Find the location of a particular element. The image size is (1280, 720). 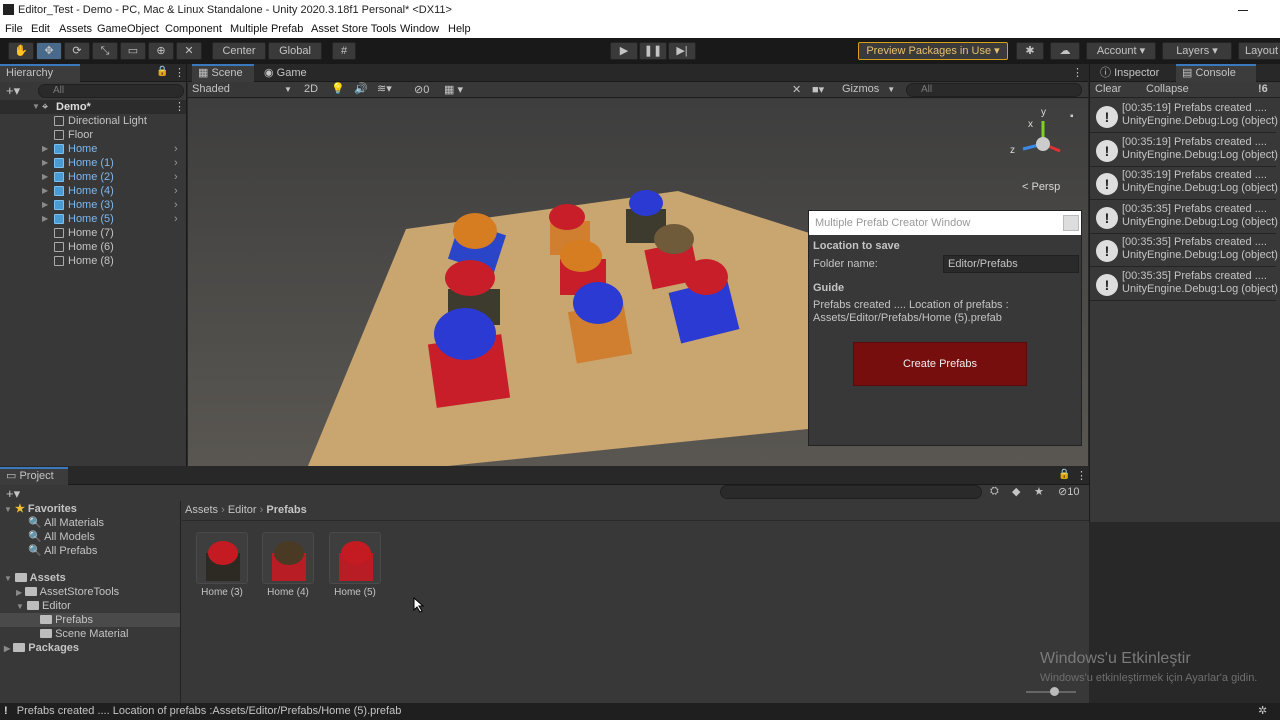

hierarchy-search-input: All is located at coordinates (111, 91).